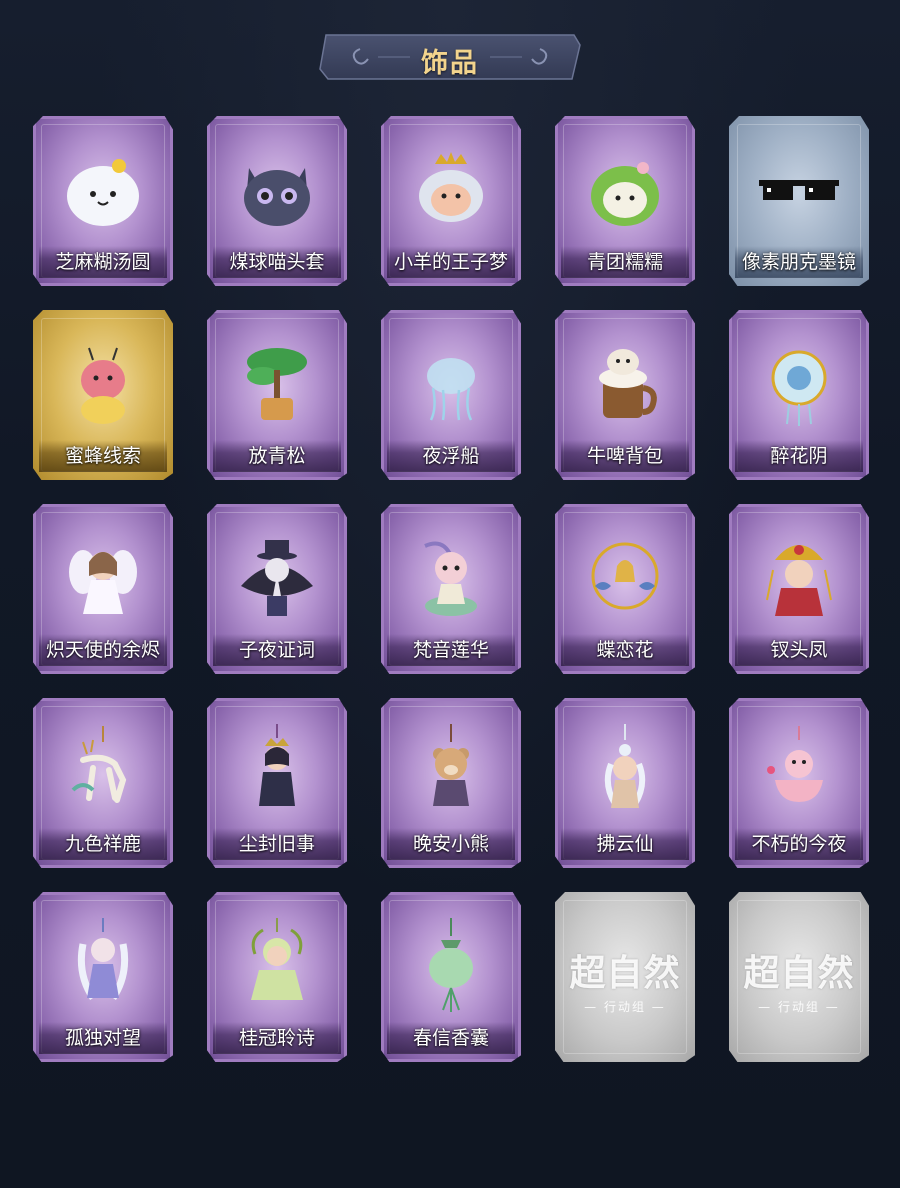  I want to click on accessory-card: 春信香囊, so click(451, 977).